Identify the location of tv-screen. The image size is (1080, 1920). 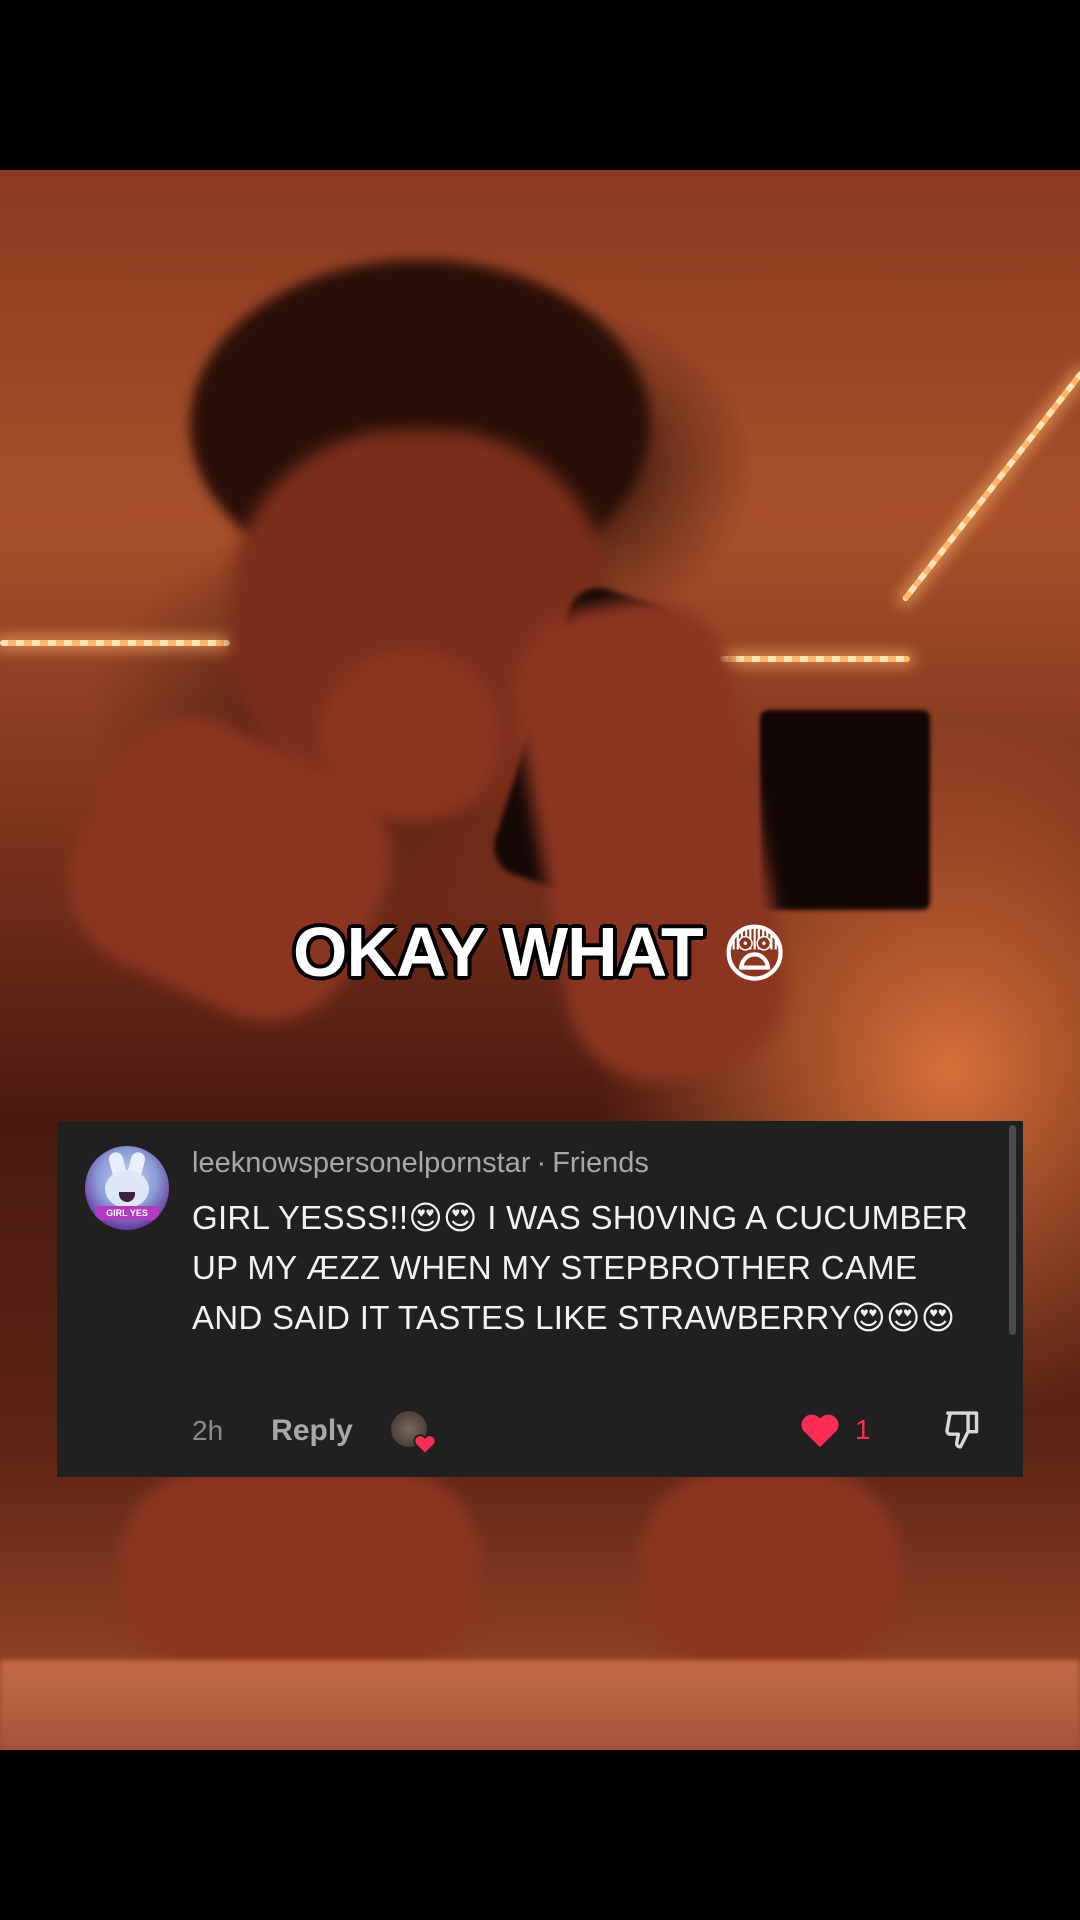
(845, 810).